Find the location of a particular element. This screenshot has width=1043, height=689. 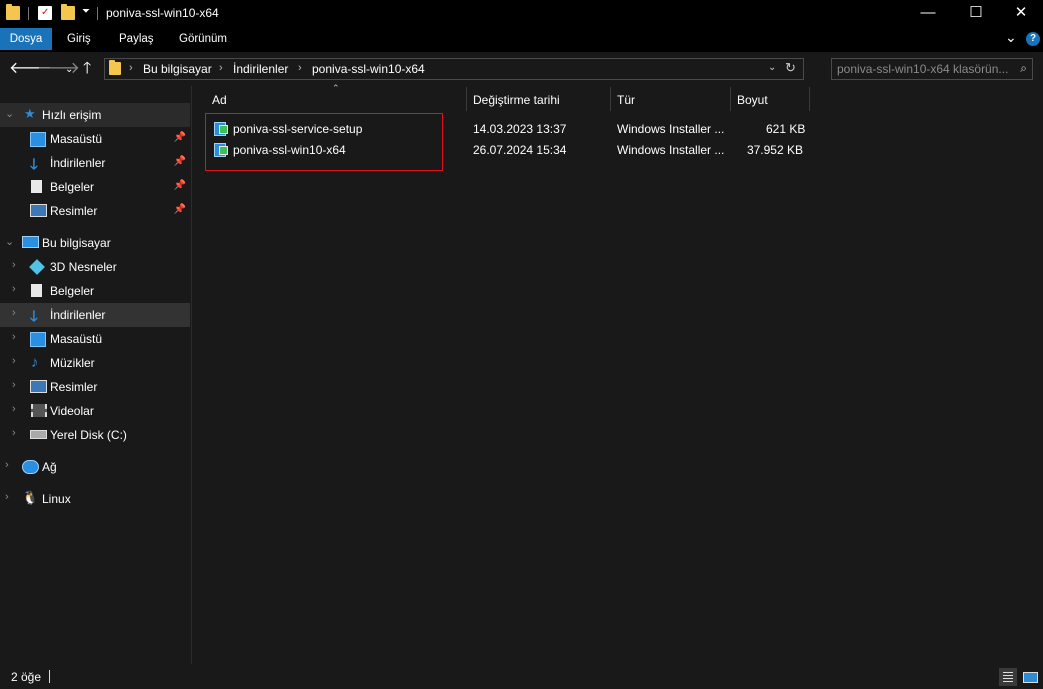

nav-pc-masaustu: › Masaüstü is located at coordinates (95, 339).